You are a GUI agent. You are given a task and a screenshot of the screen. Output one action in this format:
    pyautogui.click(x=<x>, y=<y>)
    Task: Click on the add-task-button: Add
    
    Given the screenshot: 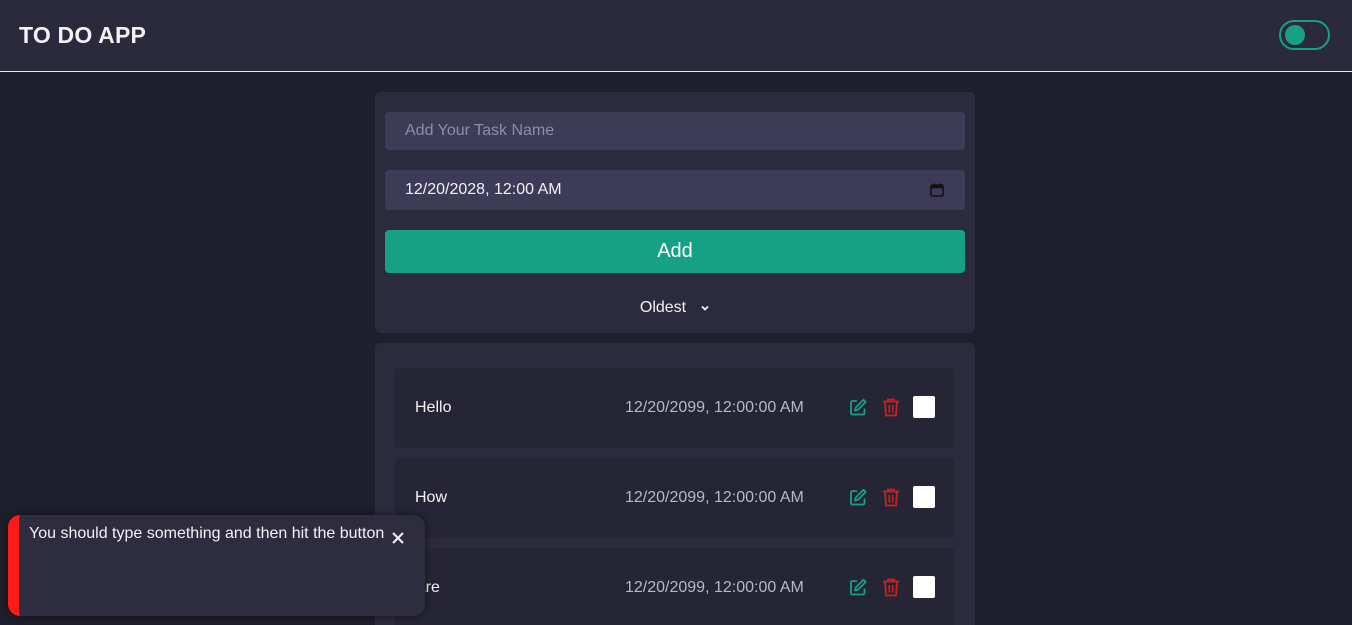 What is the action you would take?
    pyautogui.click(x=675, y=251)
    